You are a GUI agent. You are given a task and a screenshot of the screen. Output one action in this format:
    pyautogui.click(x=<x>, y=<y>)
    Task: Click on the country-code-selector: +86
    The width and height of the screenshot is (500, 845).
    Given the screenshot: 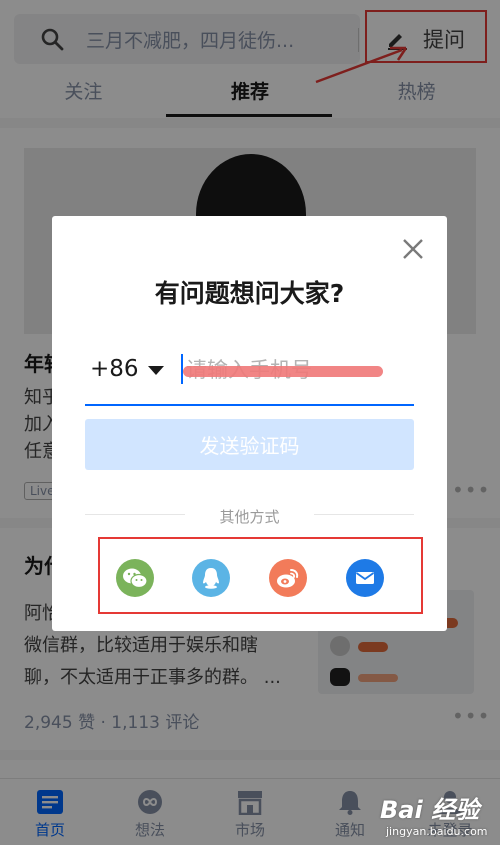 What is the action you would take?
    pyautogui.click(x=114, y=369)
    